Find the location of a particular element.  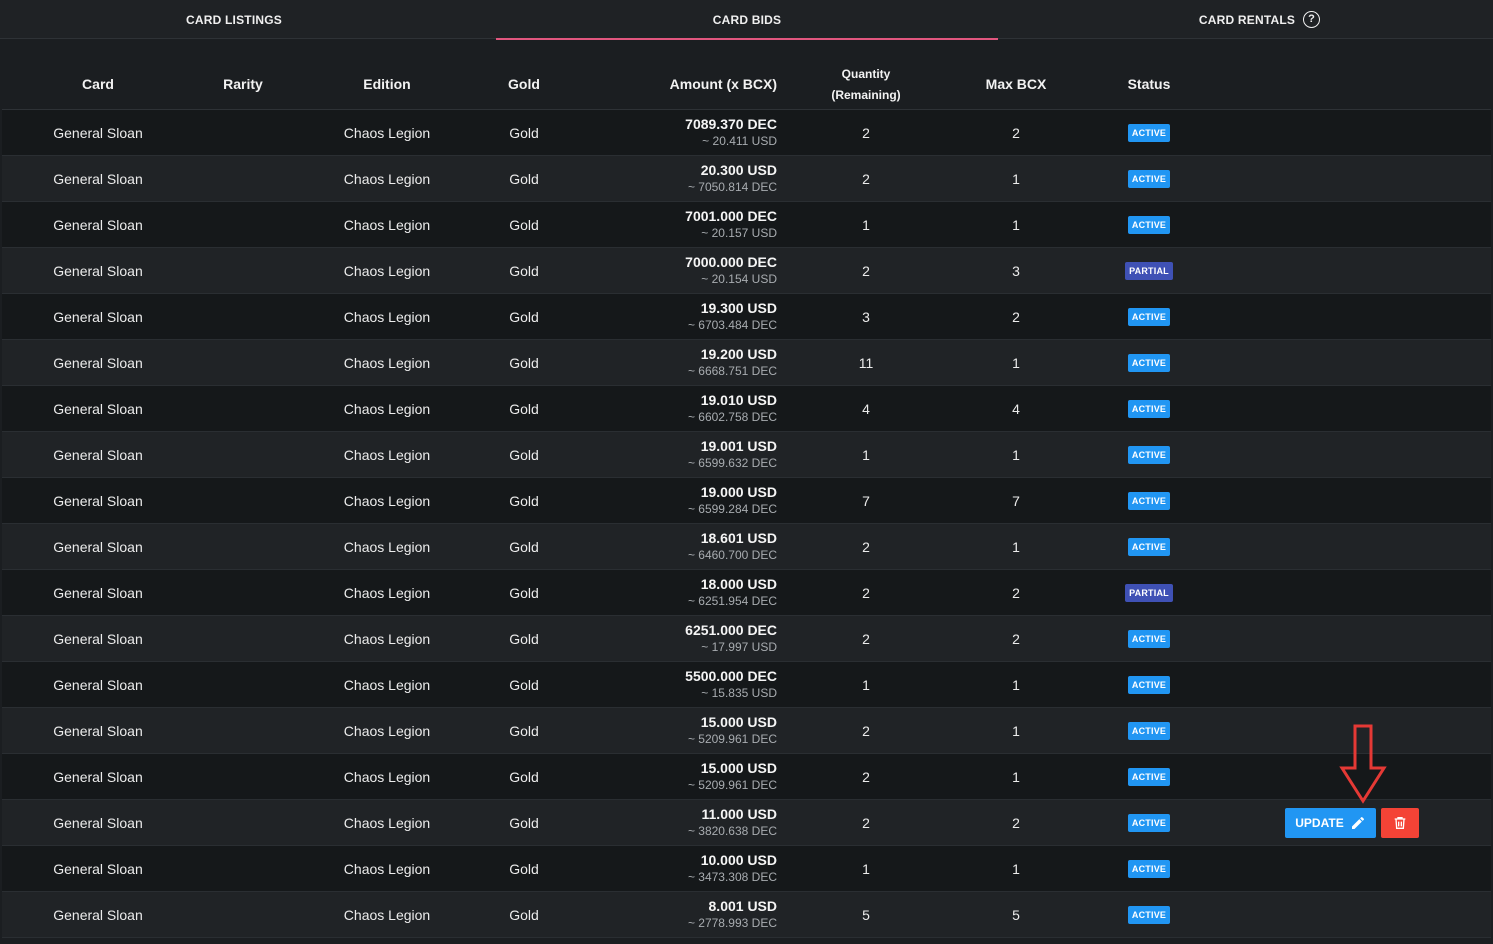

amount: 7089.370 DEC ~ 20.411 USD is located at coordinates (669, 132).